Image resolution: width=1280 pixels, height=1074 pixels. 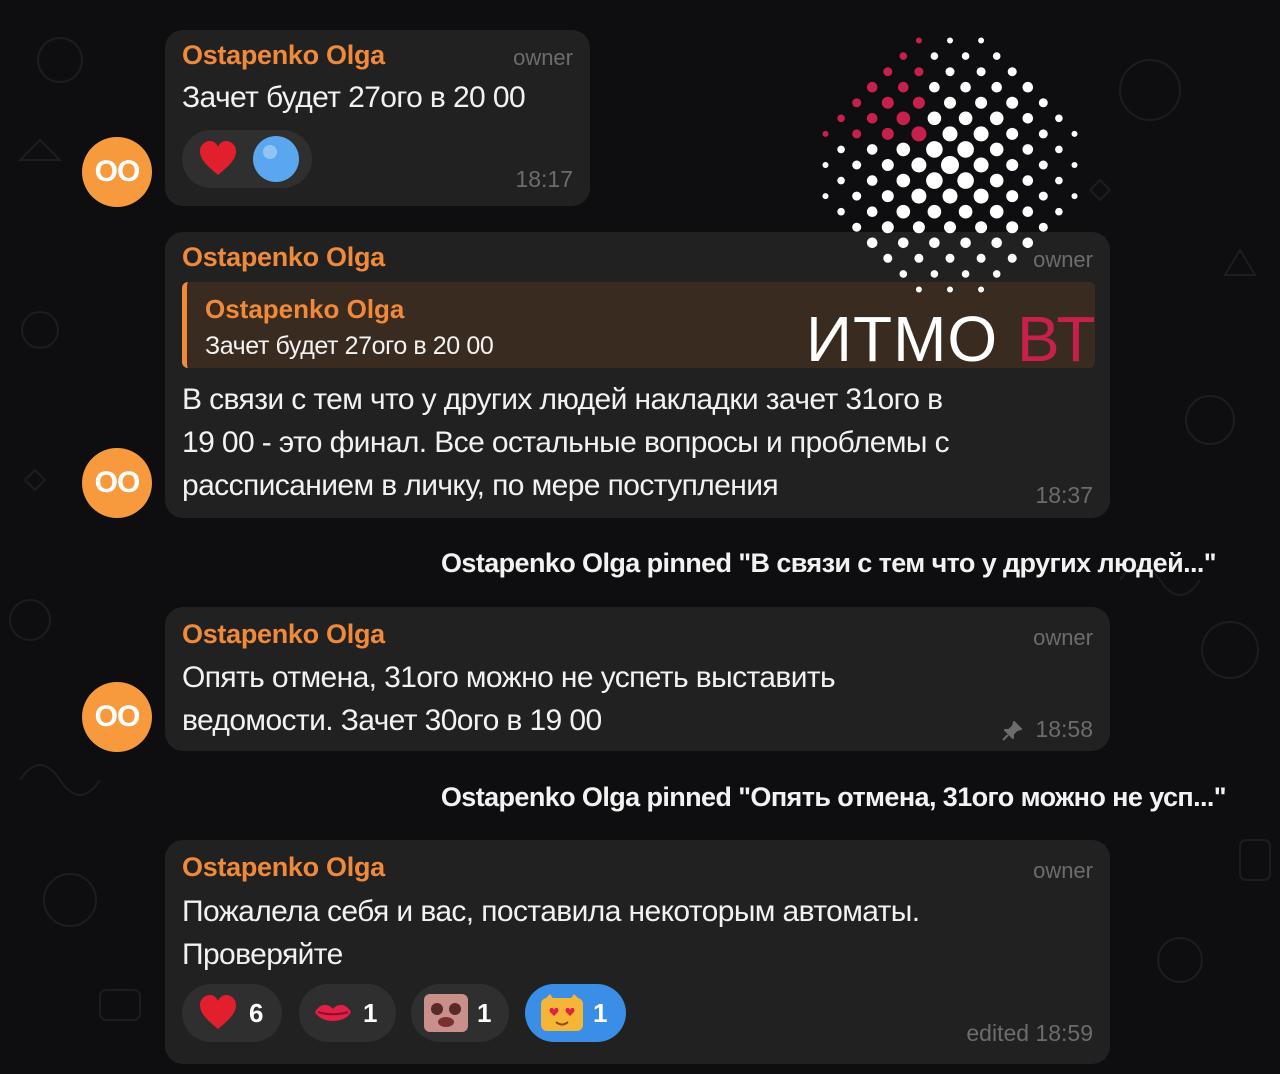 I want to click on heart-eyes-cat-icon, so click(x=562, y=1012).